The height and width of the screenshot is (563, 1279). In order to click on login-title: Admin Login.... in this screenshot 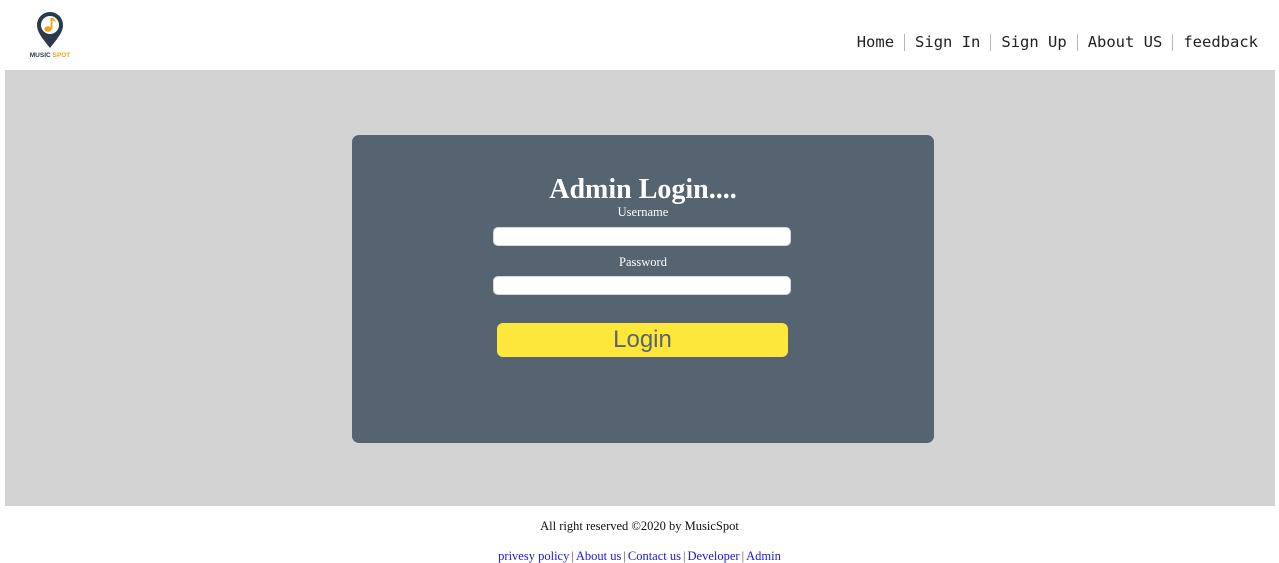, I will do `click(643, 189)`.